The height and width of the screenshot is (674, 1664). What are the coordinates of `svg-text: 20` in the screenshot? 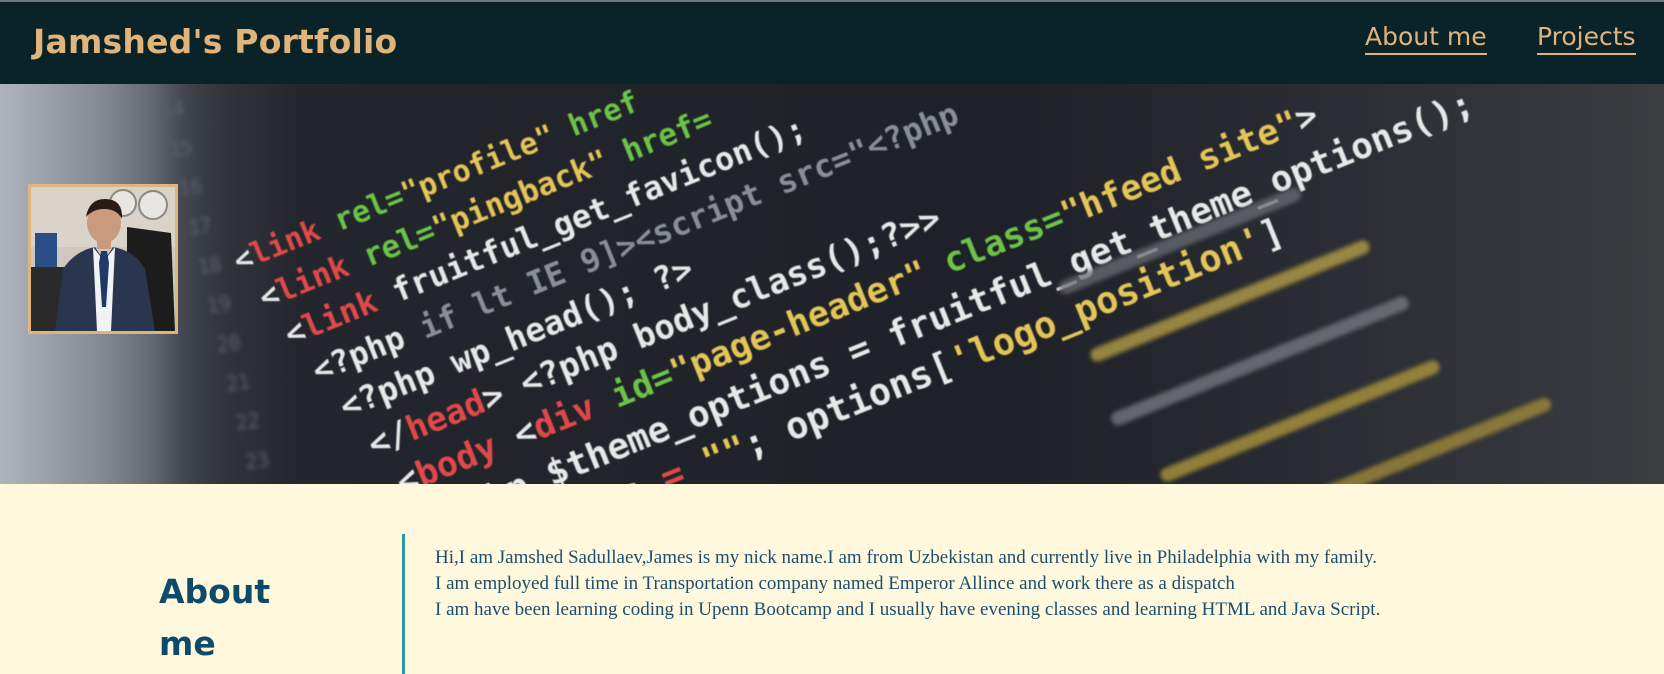 It's located at (228, 343).